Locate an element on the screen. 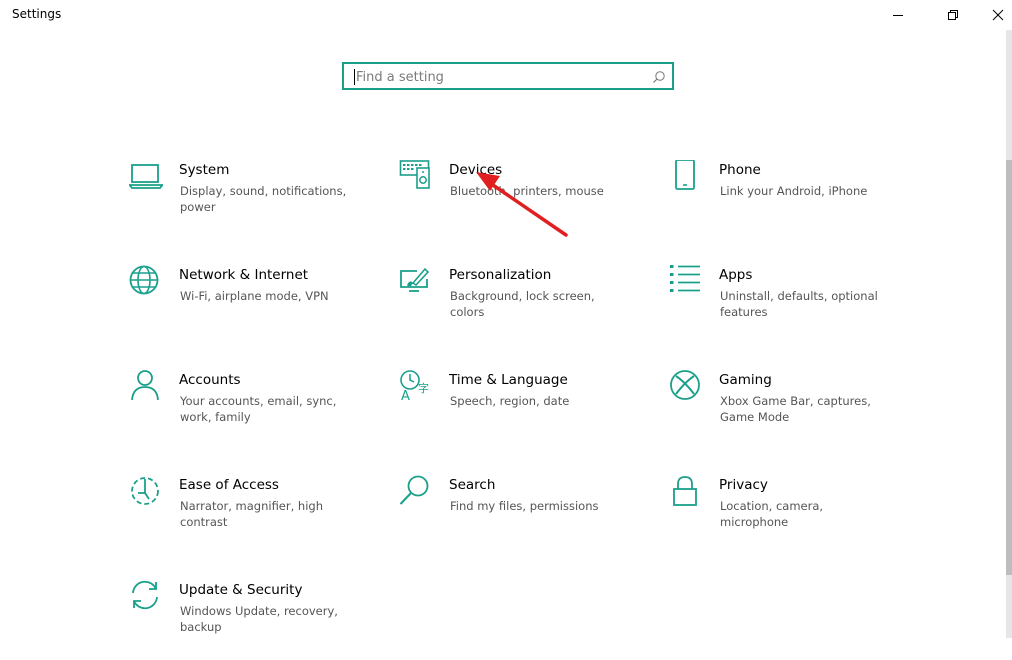 The height and width of the screenshot is (660, 1012). devices-icon is located at coordinates (414, 174).